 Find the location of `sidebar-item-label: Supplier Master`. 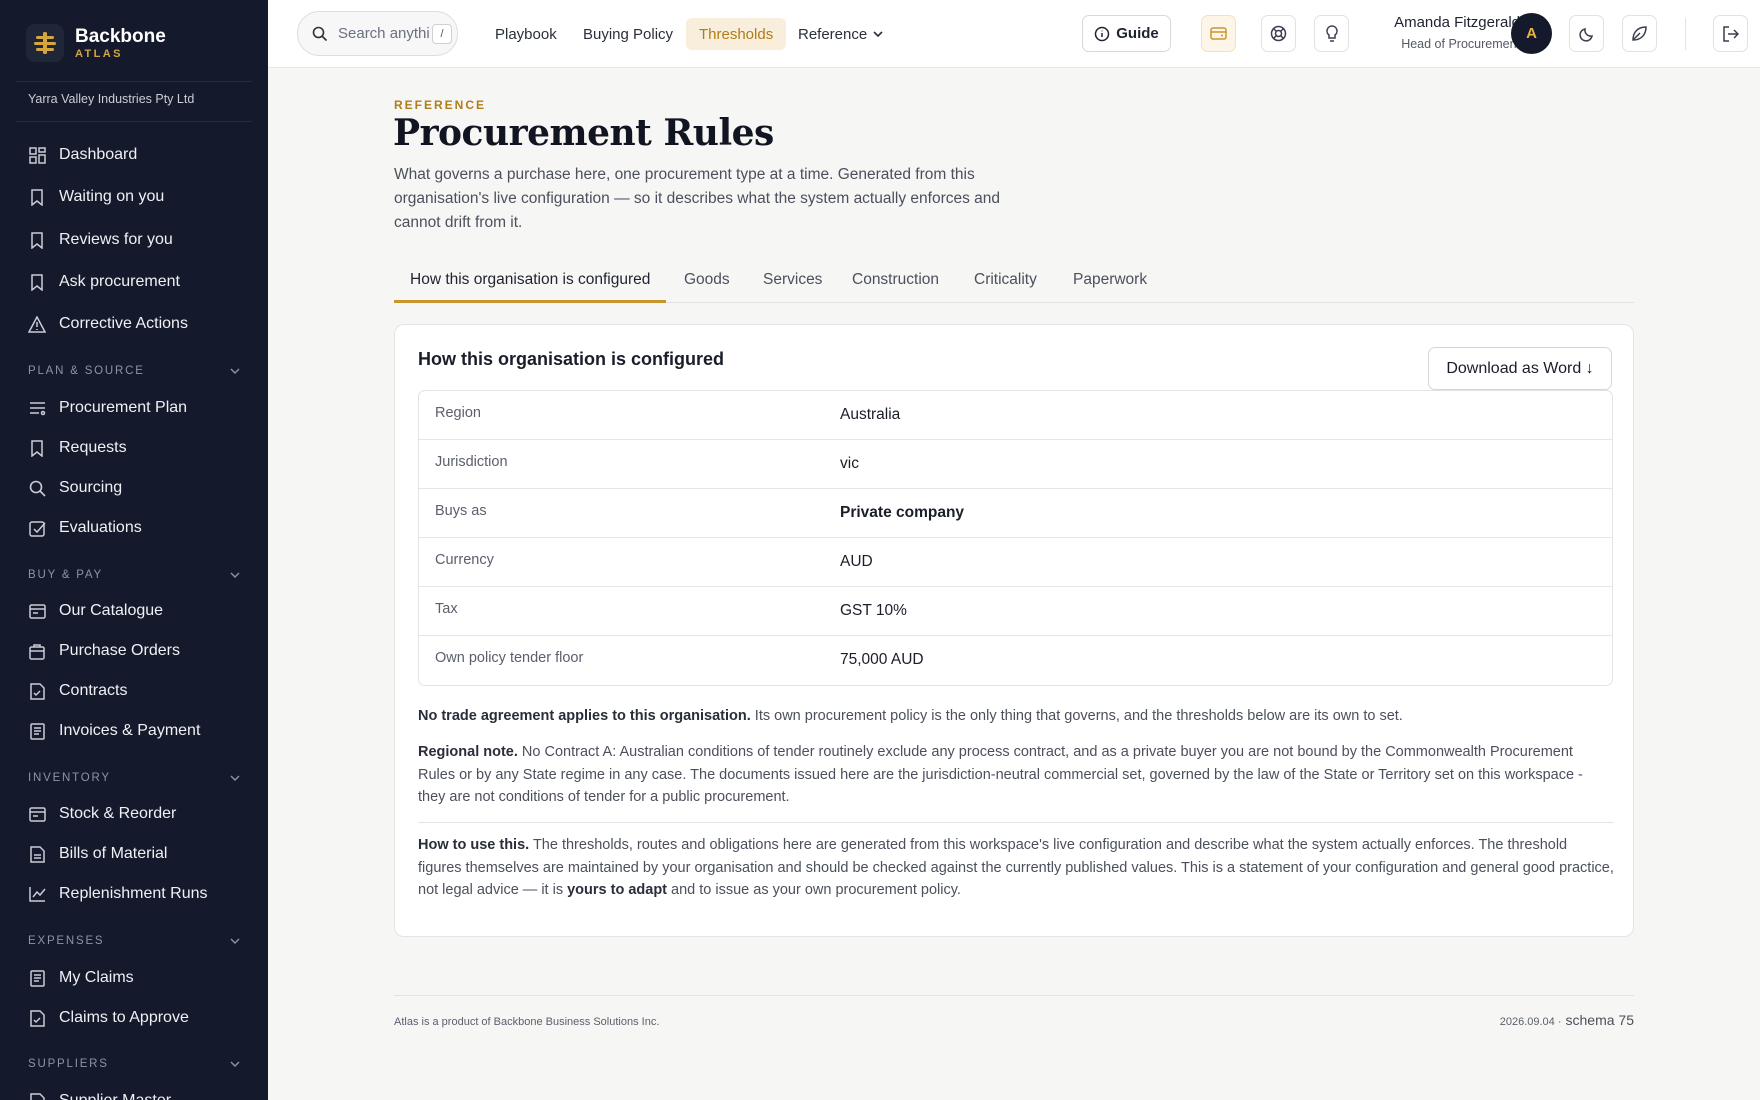

sidebar-item-label: Supplier Master is located at coordinates (115, 1096).